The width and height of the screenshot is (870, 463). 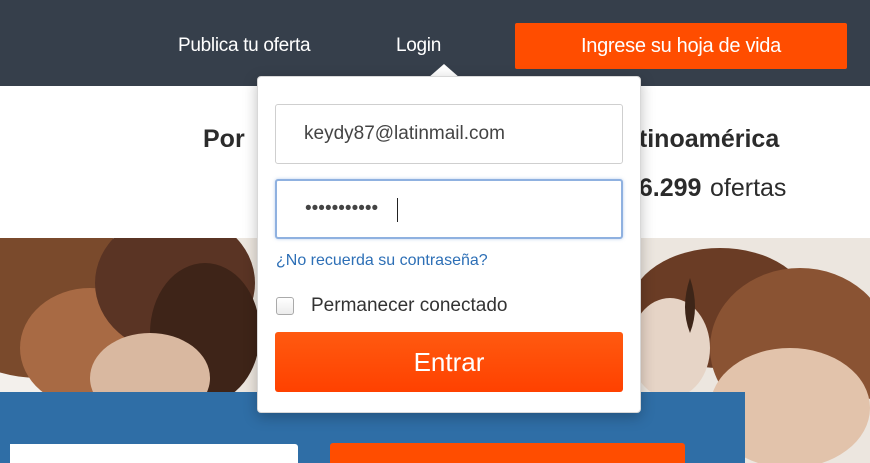 I want to click on forgot-password-link: ¿No recuerda su contraseña?, so click(x=382, y=261).